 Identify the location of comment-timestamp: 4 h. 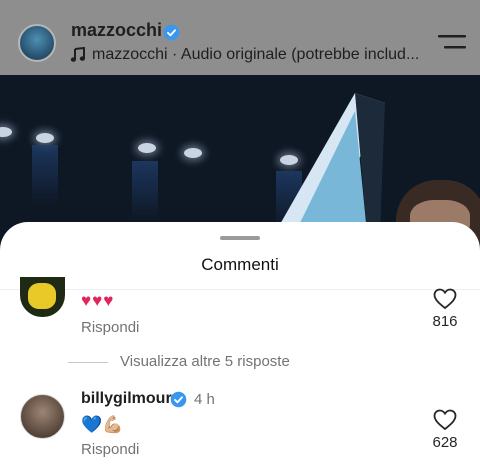
(204, 399).